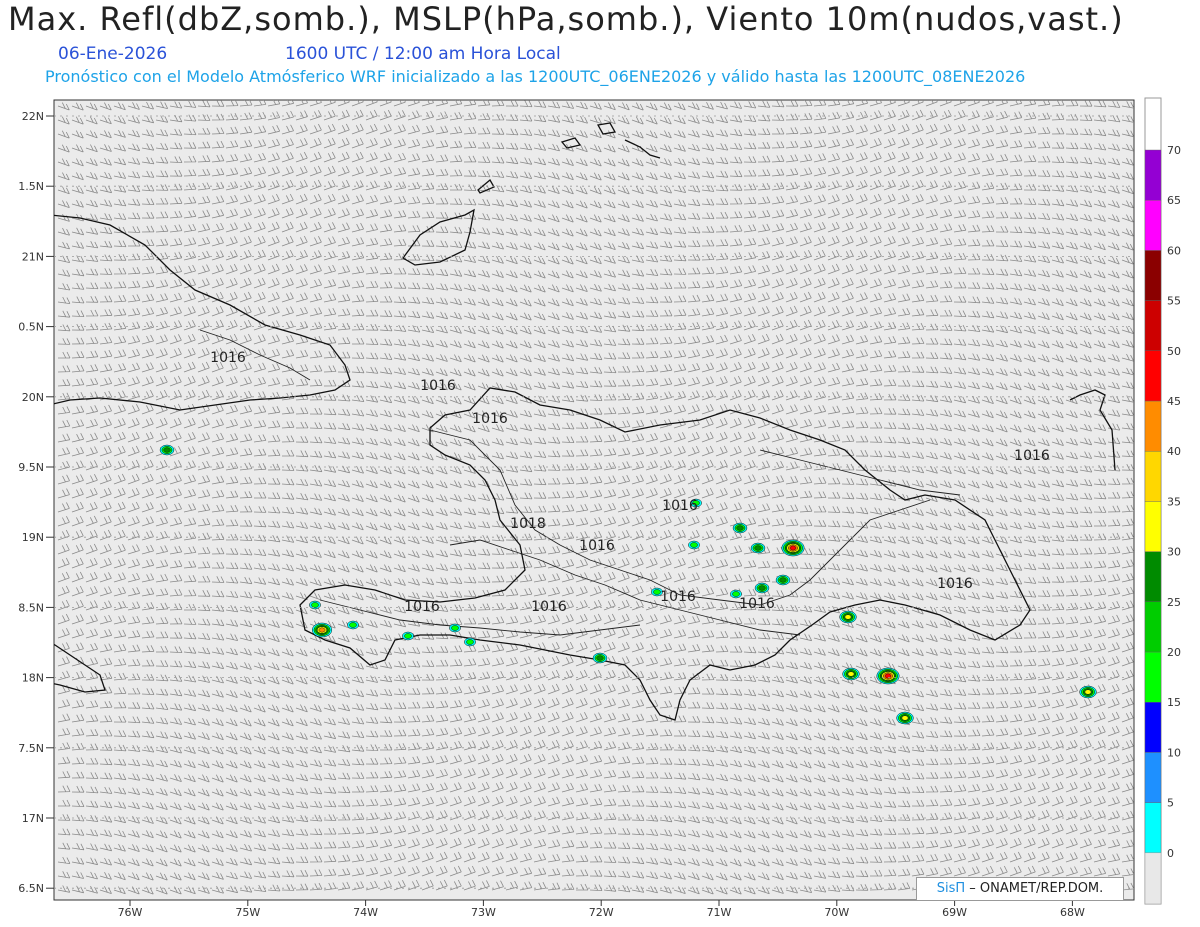 The height and width of the screenshot is (927, 1200). I want to click on longitude-label: 69W, so click(954, 912).